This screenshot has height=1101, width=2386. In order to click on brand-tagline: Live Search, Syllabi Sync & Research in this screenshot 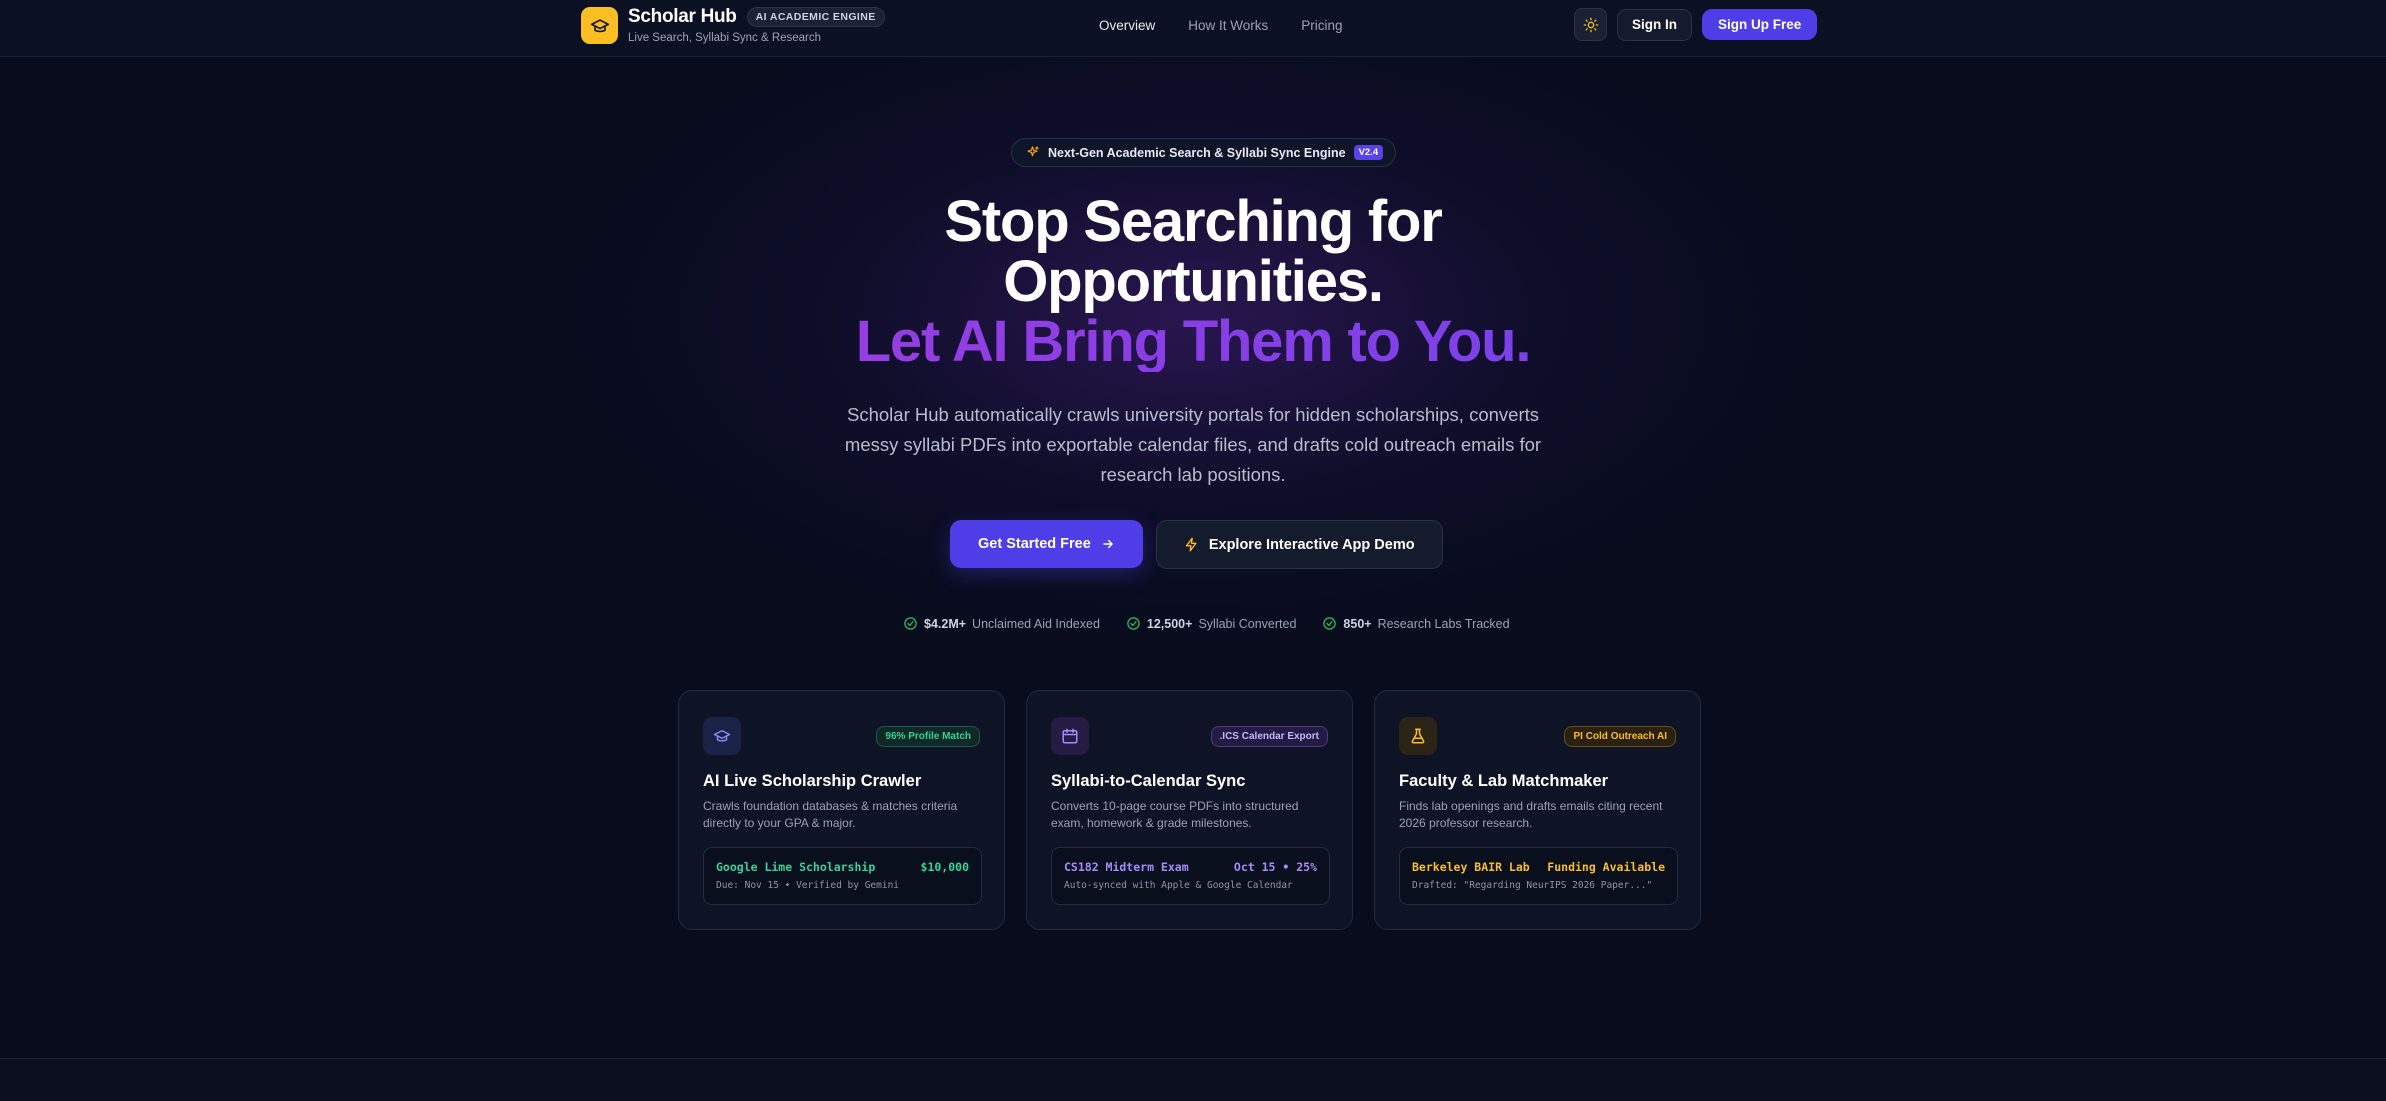, I will do `click(725, 38)`.